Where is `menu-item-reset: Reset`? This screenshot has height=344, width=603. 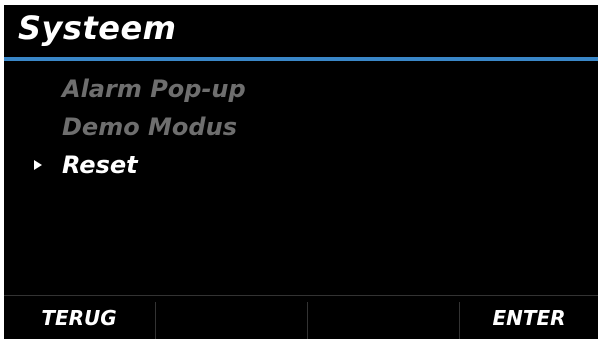
menu-item-reset: Reset is located at coordinates (301, 166).